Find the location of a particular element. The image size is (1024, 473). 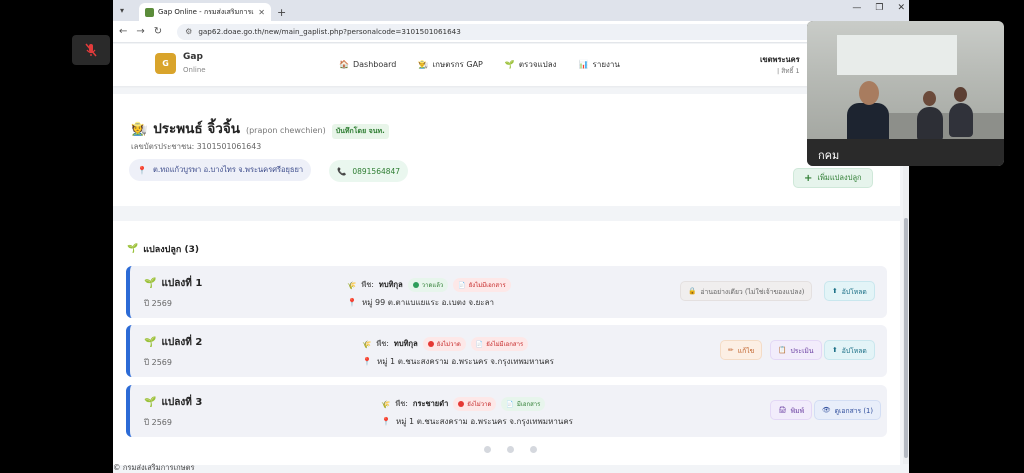

farmer-name: ประพนธ์ จิ้วจิ้น is located at coordinates (196, 129).